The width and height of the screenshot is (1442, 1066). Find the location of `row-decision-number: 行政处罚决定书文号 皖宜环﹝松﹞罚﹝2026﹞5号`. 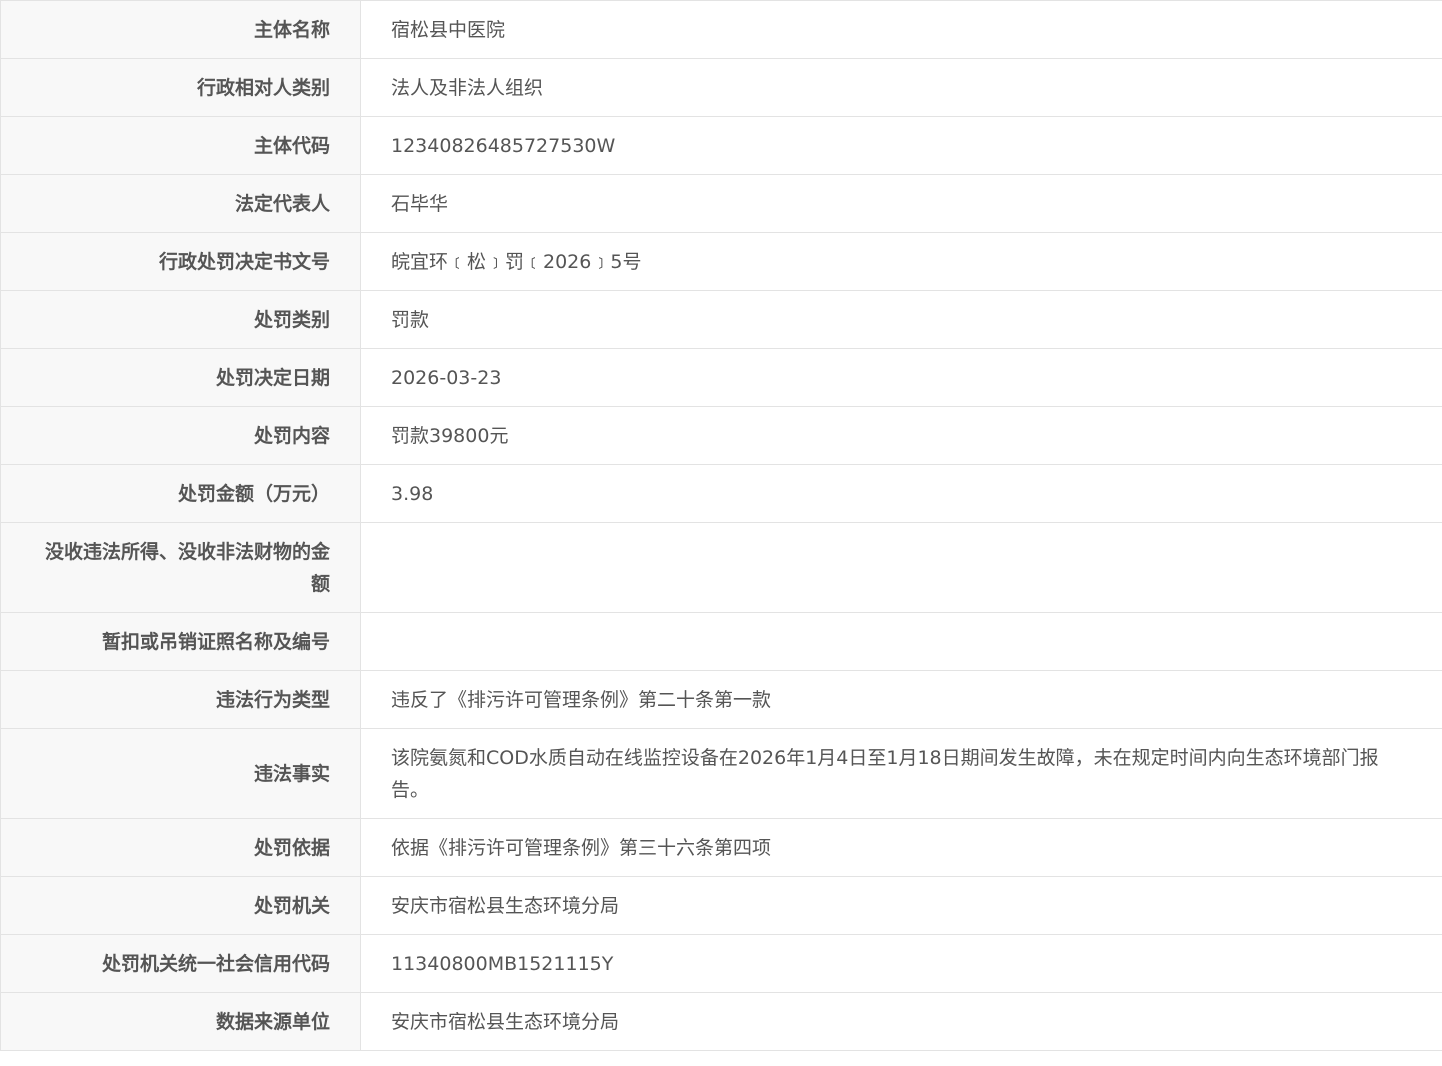

row-decision-number: 行政处罚决定书文号 皖宜环﹝松﹞罚﹝2026﹞5号 is located at coordinates (721, 261).